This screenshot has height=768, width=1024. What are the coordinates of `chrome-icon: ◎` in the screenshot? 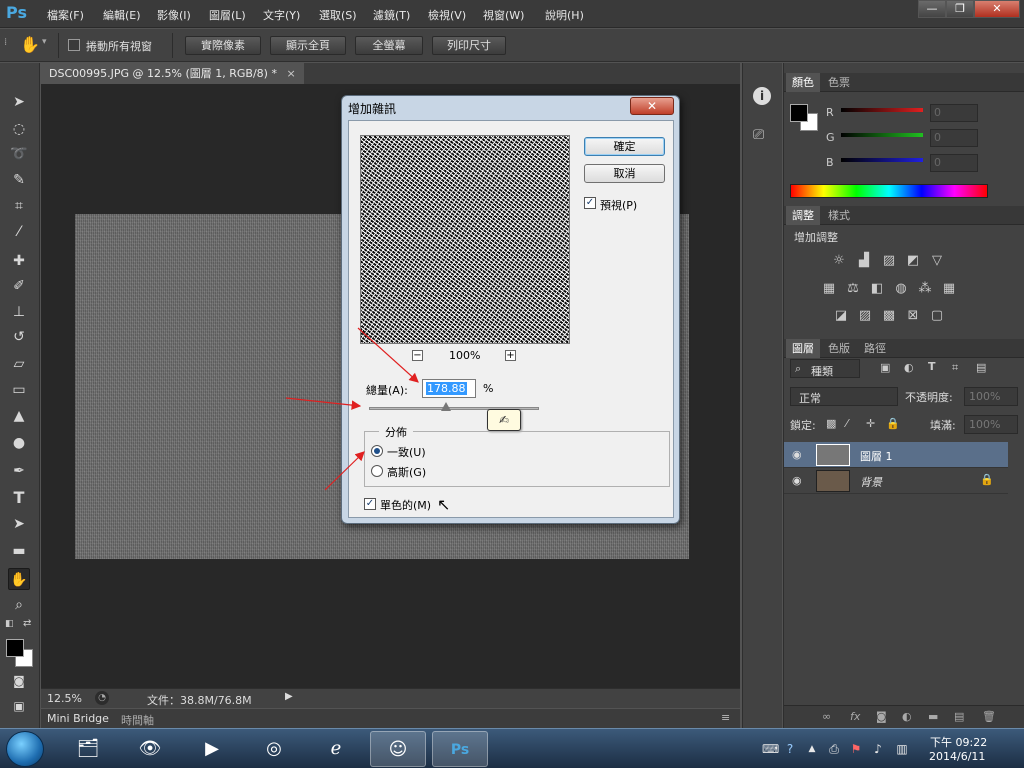 It's located at (274, 749).